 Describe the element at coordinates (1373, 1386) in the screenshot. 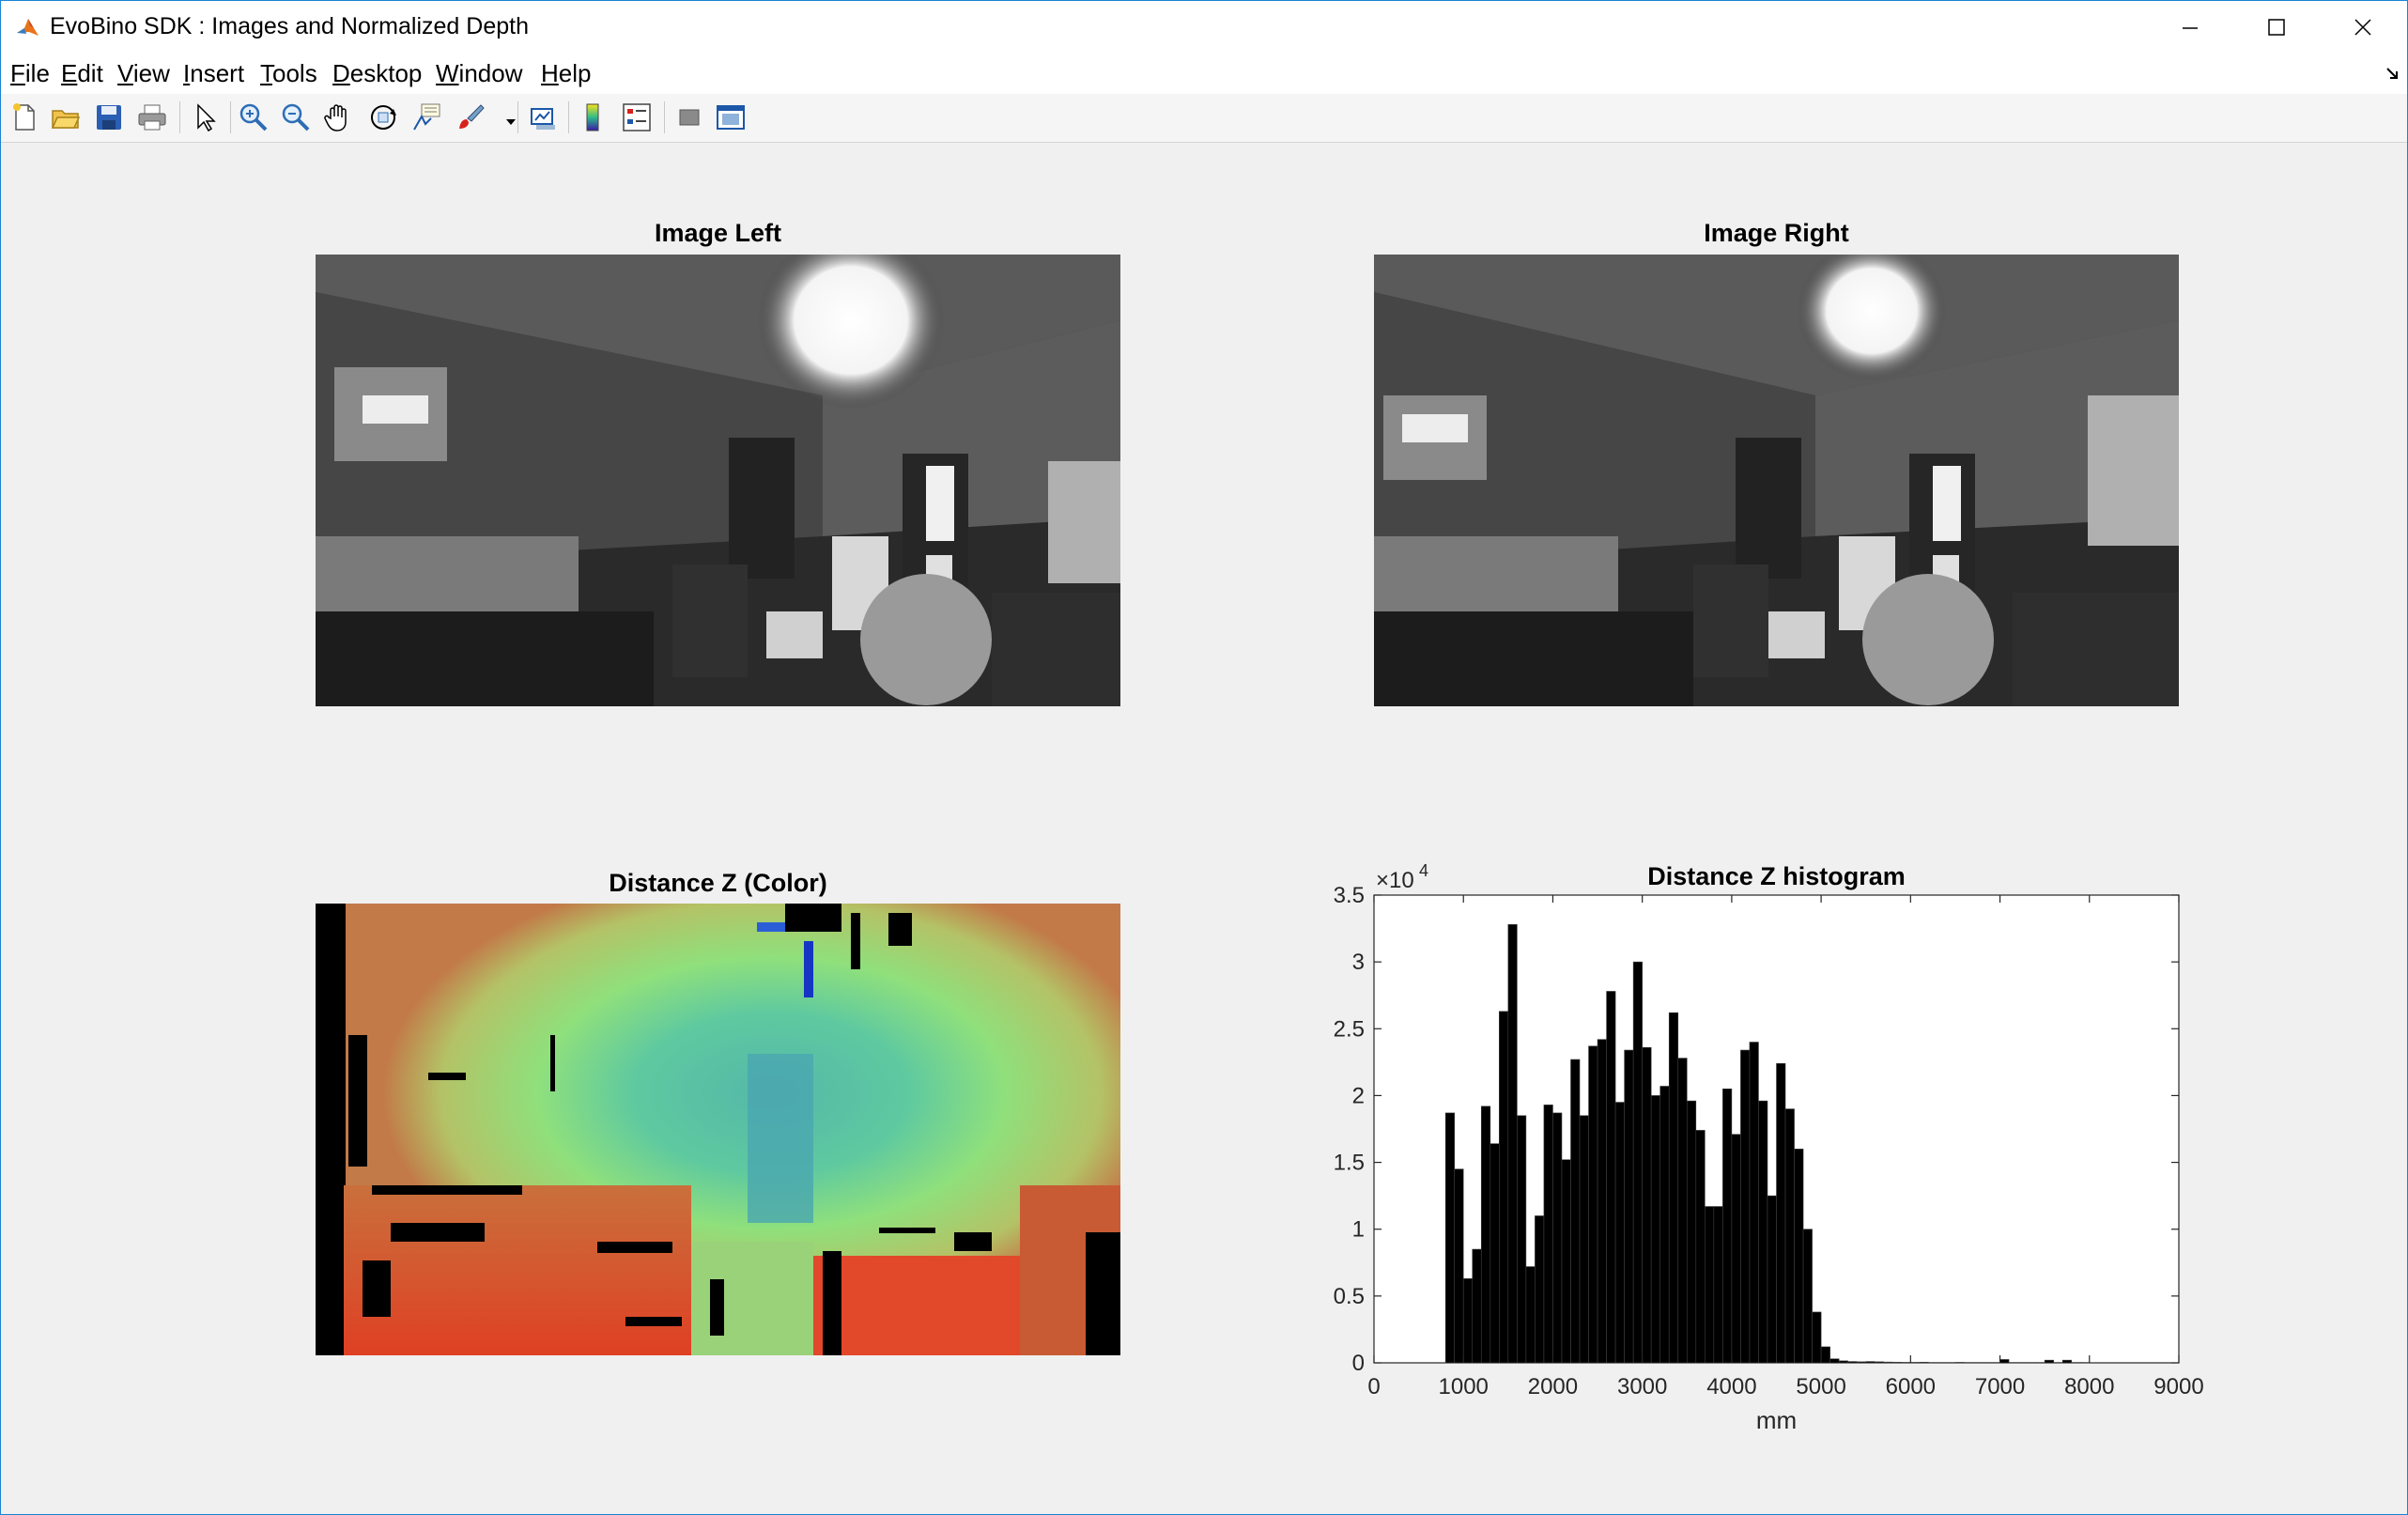

I see `x-tick-label: 0` at that location.